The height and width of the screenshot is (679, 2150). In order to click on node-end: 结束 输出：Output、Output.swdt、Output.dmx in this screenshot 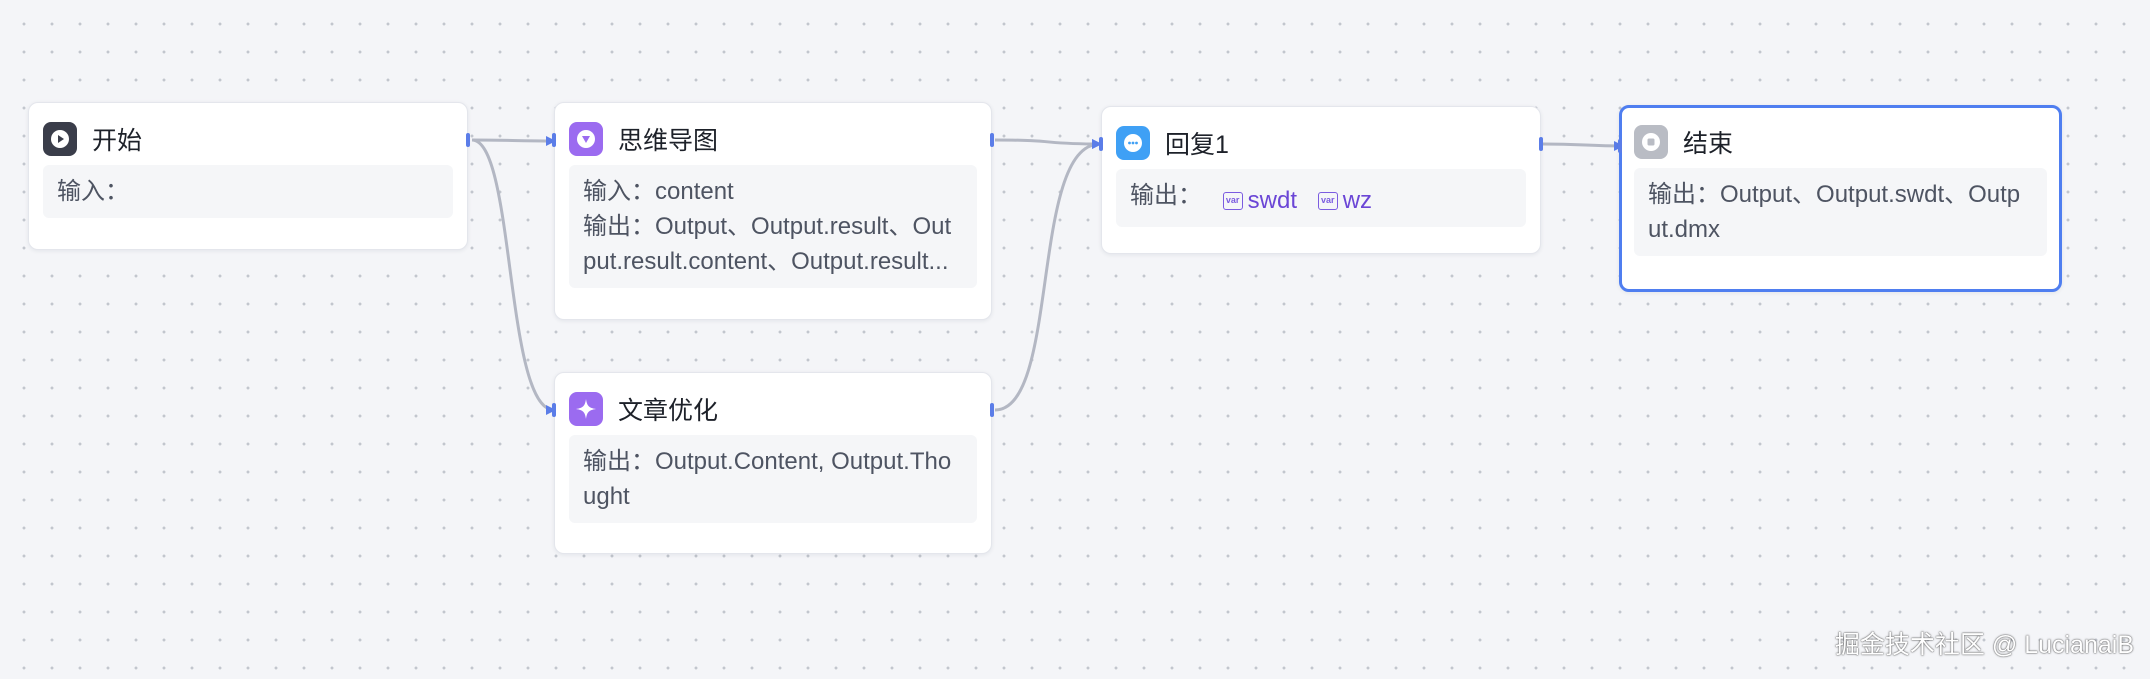, I will do `click(1840, 198)`.